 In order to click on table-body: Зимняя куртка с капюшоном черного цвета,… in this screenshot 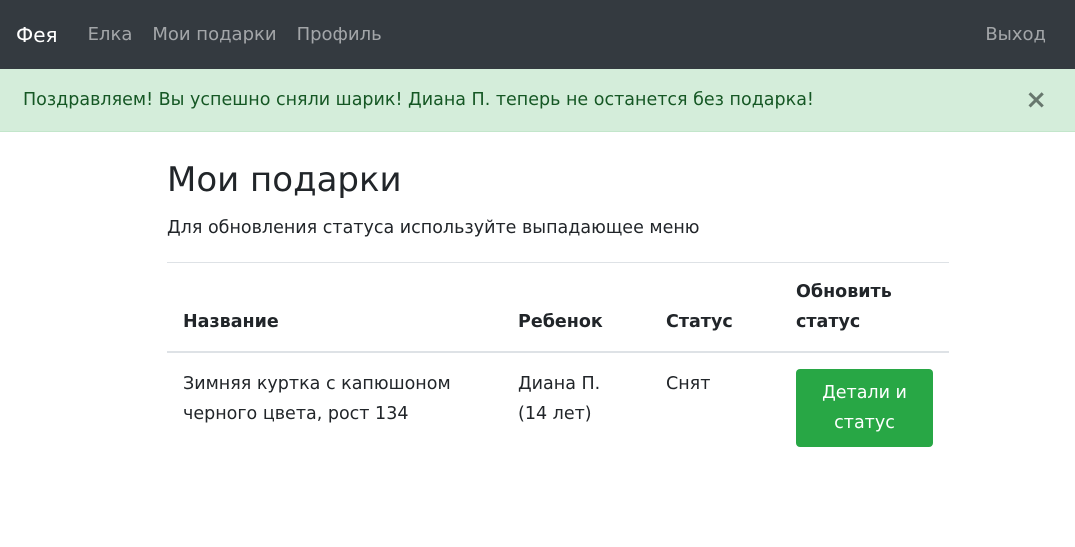, I will do `click(558, 407)`.